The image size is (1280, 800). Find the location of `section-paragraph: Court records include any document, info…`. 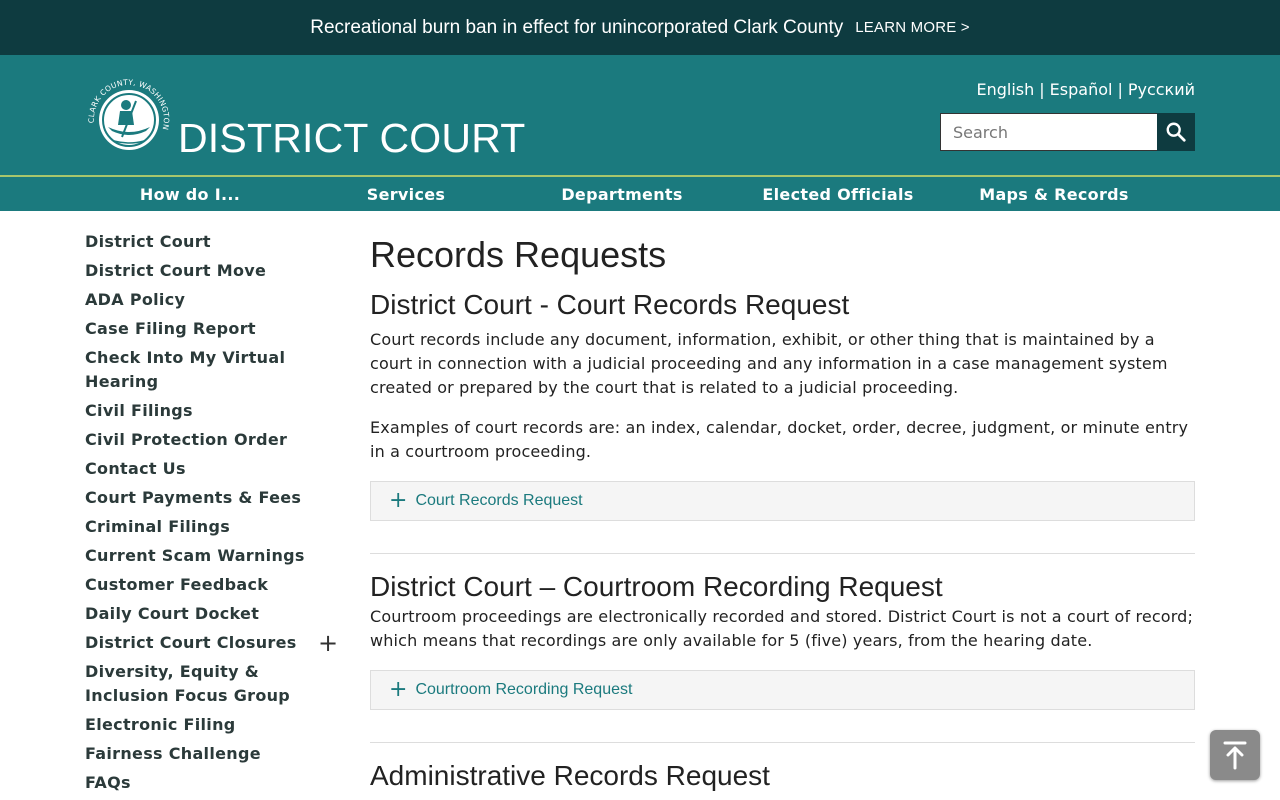

section-paragraph: Court records include any document, info… is located at coordinates (769, 363).